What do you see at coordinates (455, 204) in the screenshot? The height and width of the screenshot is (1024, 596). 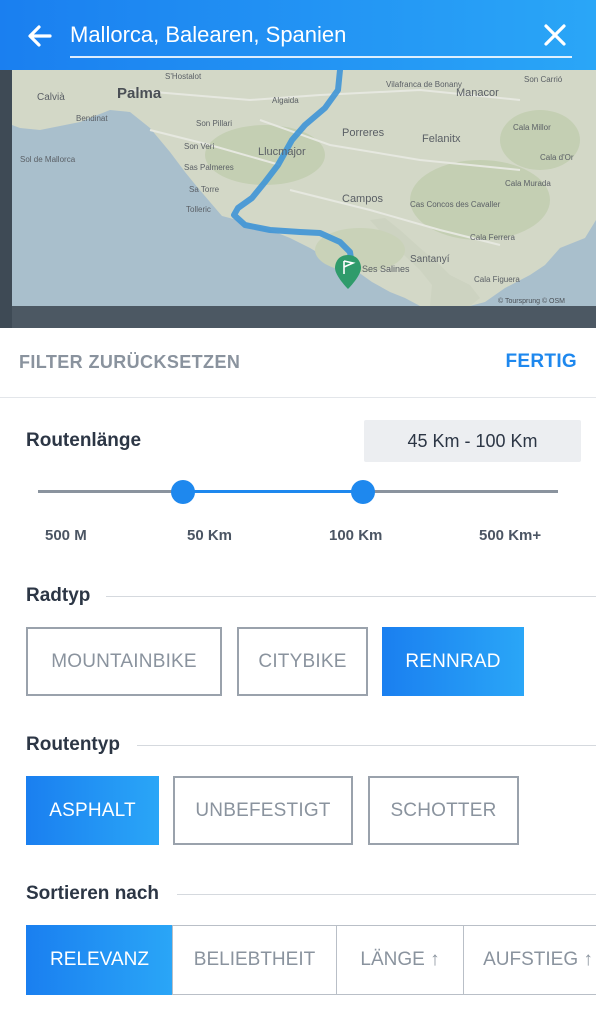 I see `map-label: Cas Concos des Cavaller` at bounding box center [455, 204].